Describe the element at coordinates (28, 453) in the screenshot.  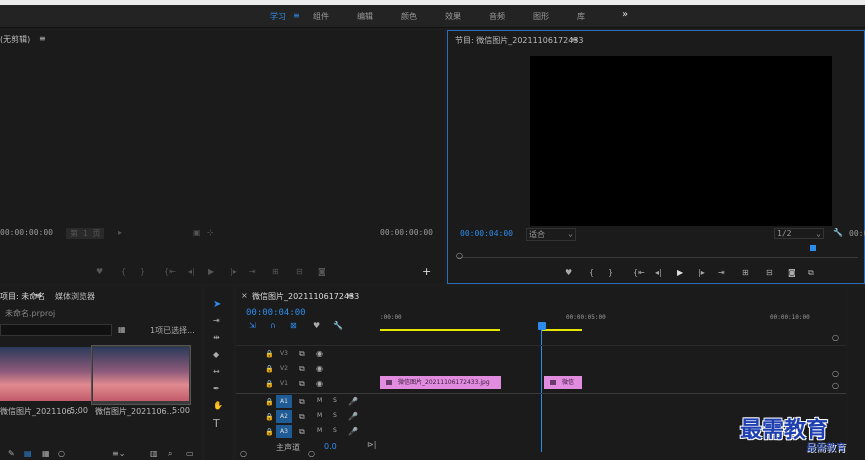
I see `list-view-icon: ▤` at that location.